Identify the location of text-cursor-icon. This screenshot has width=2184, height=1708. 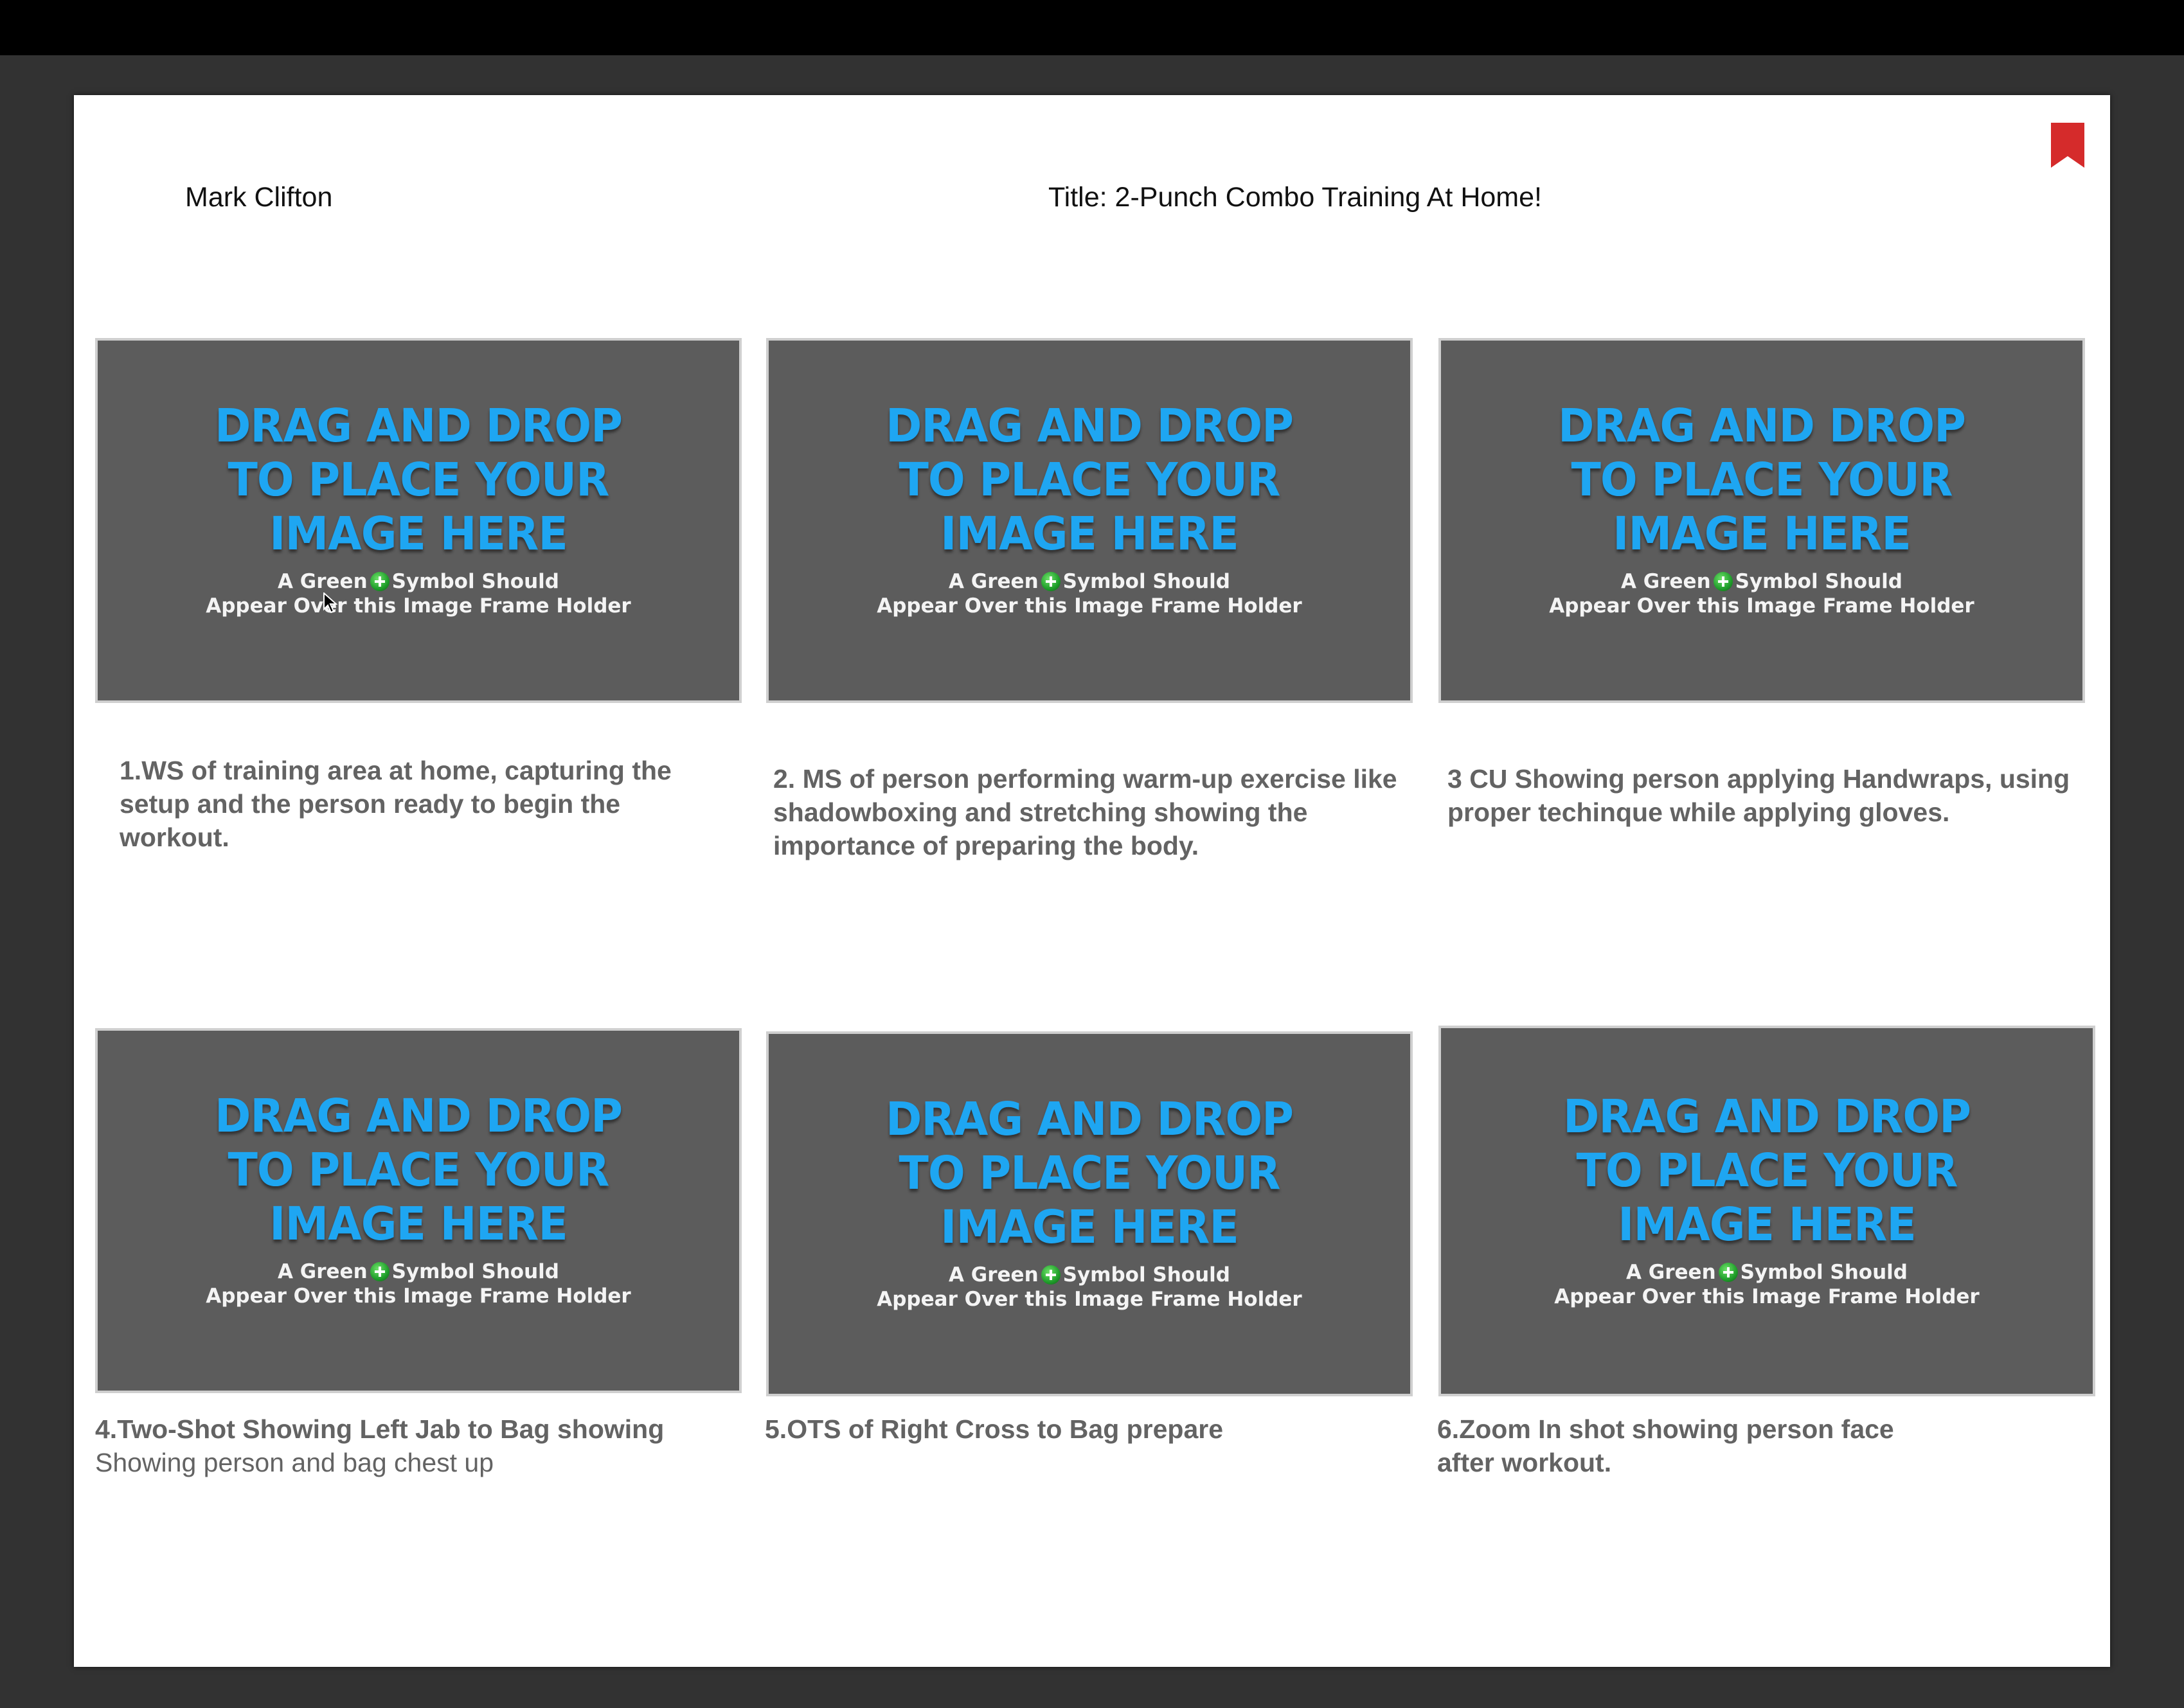
(330, 602).